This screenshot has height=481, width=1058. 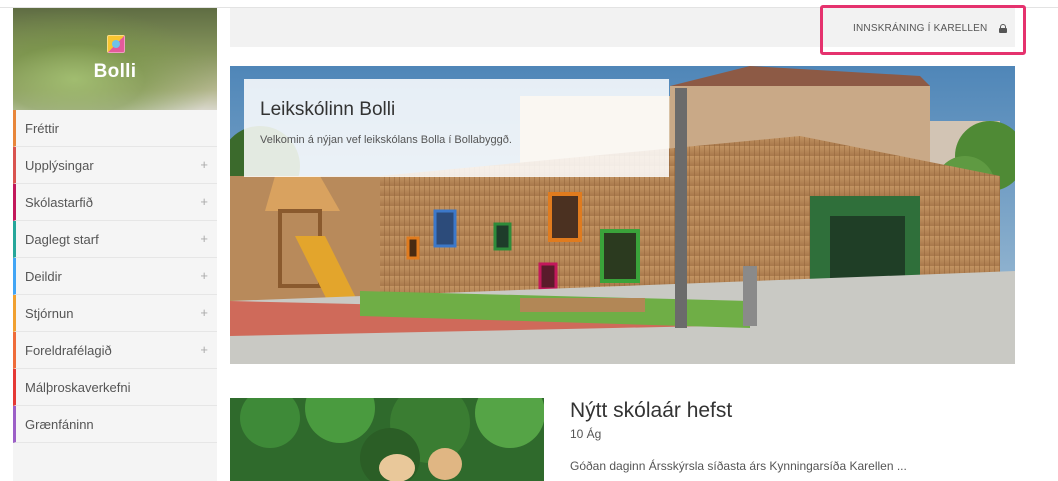 I want to click on sidebar-item-label: Foreldrafélagið, so click(x=68, y=350).